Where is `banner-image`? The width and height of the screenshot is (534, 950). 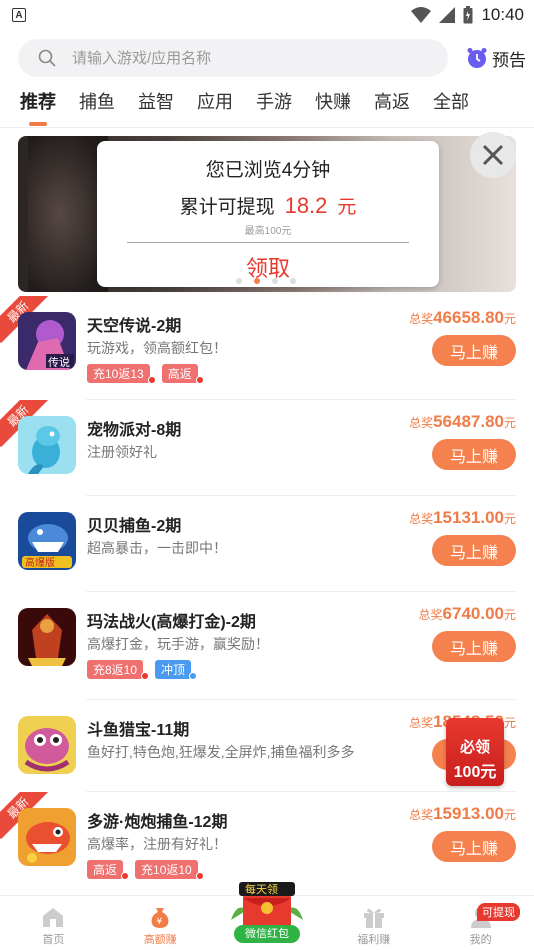
banner-image is located at coordinates (68, 214).